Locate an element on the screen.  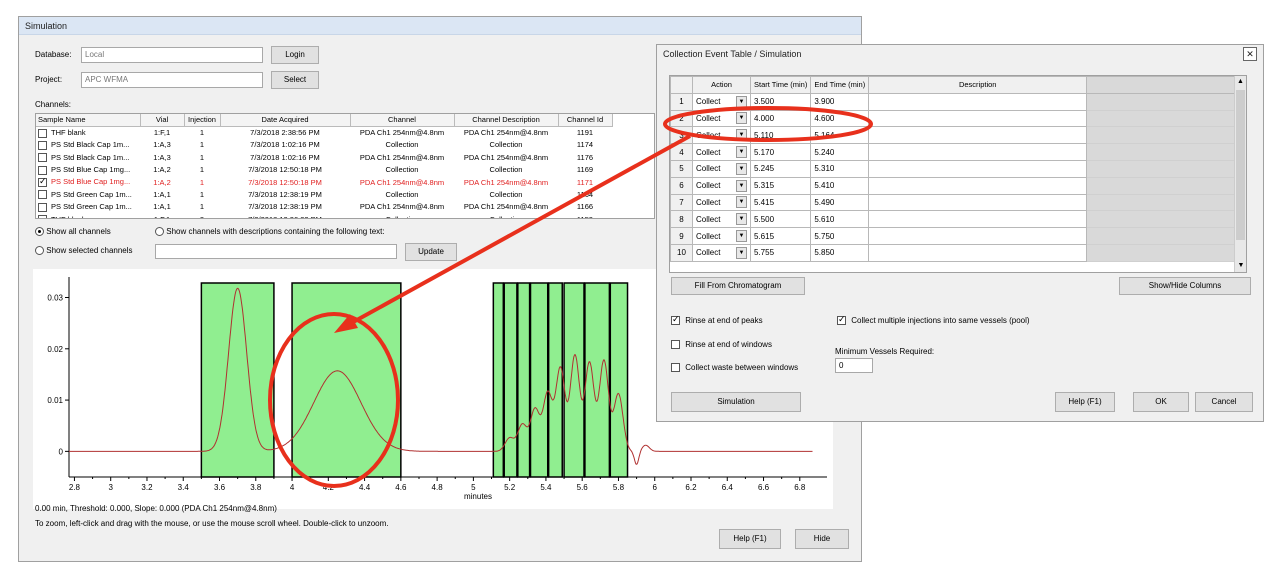
start-time-cell: 4.000 is located at coordinates (780, 118).